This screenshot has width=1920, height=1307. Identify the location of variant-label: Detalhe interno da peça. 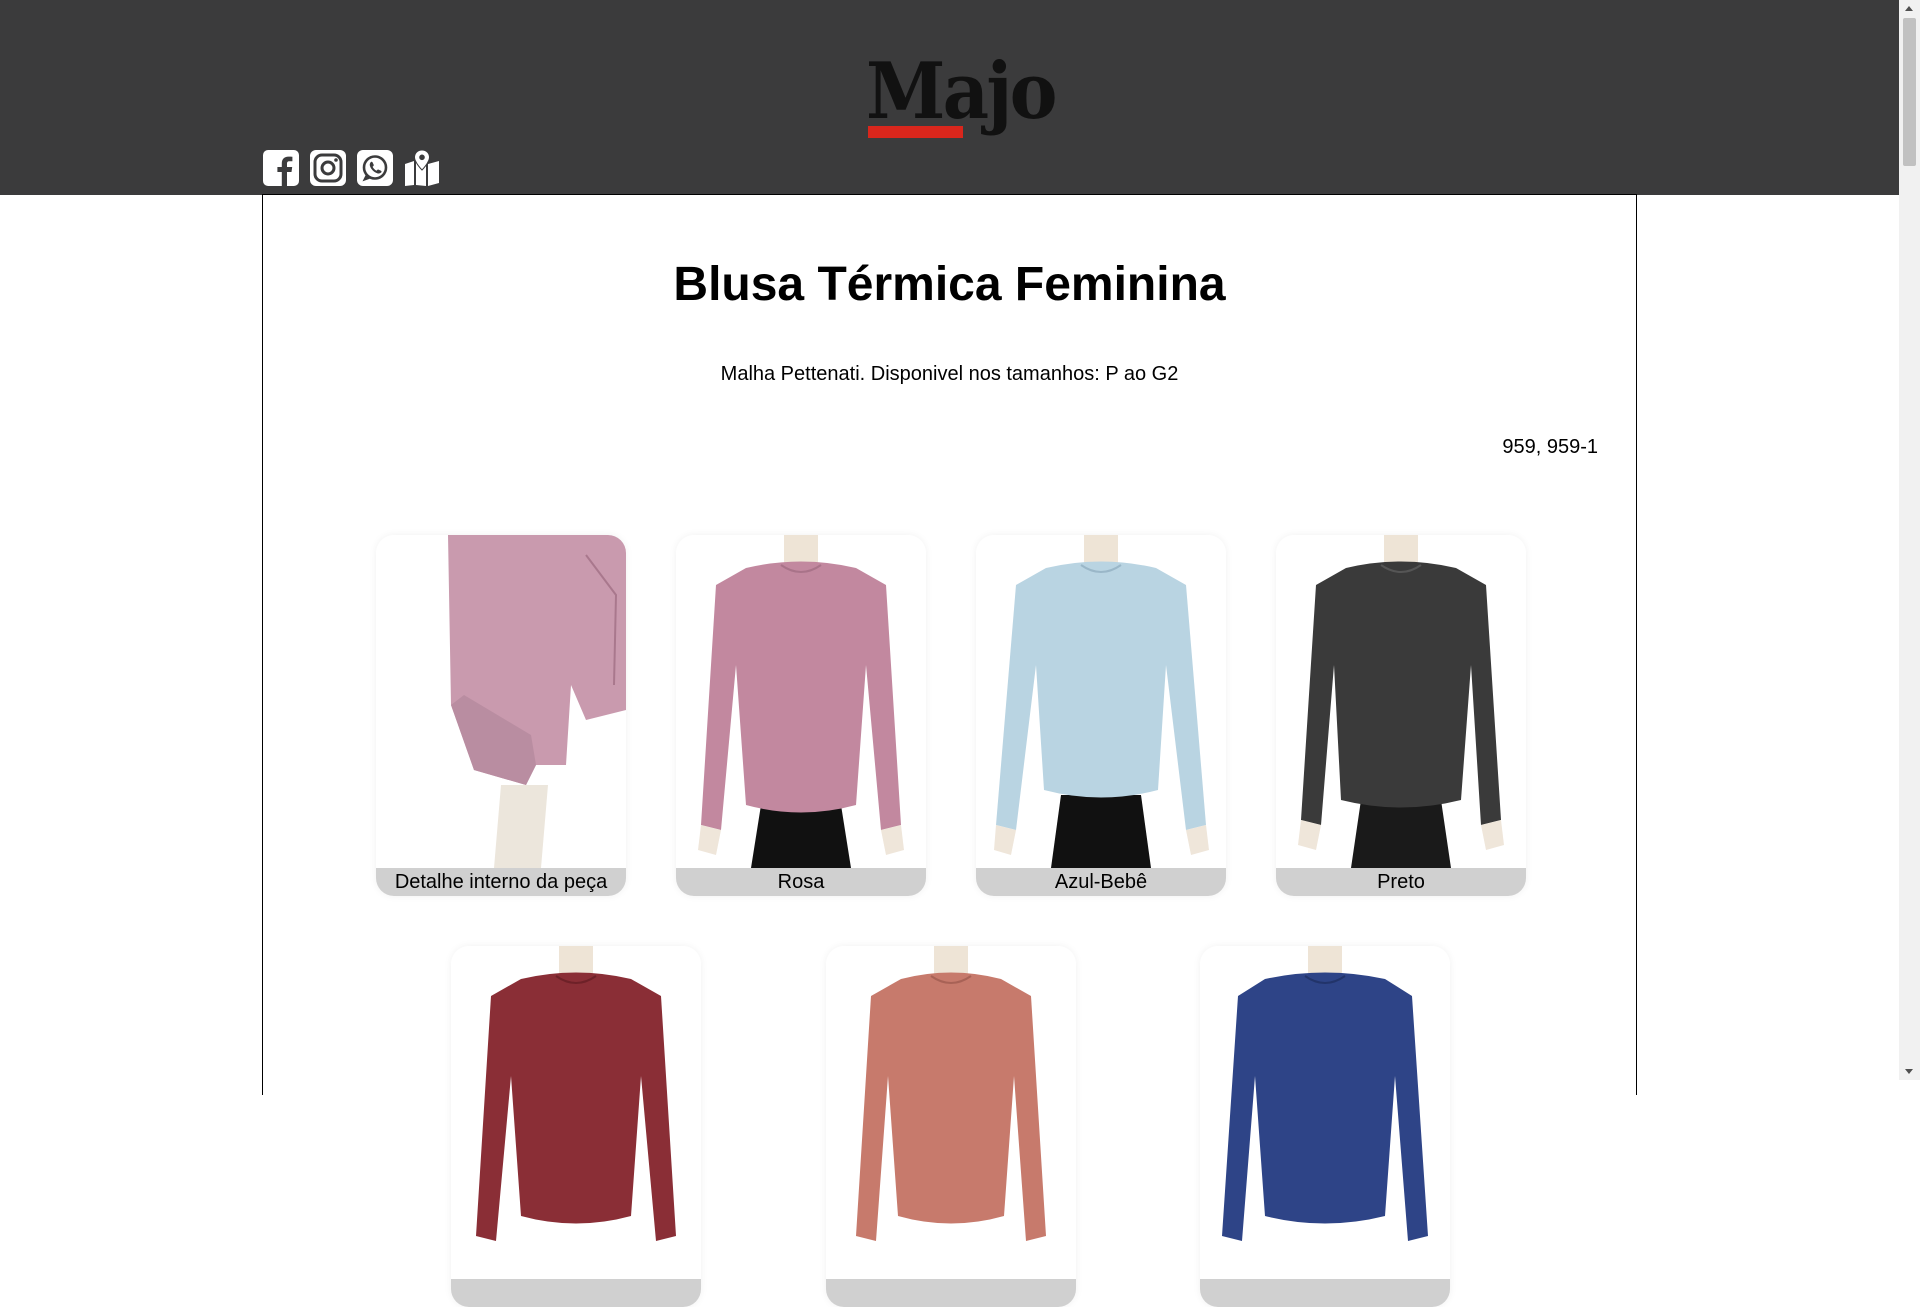
(501, 882).